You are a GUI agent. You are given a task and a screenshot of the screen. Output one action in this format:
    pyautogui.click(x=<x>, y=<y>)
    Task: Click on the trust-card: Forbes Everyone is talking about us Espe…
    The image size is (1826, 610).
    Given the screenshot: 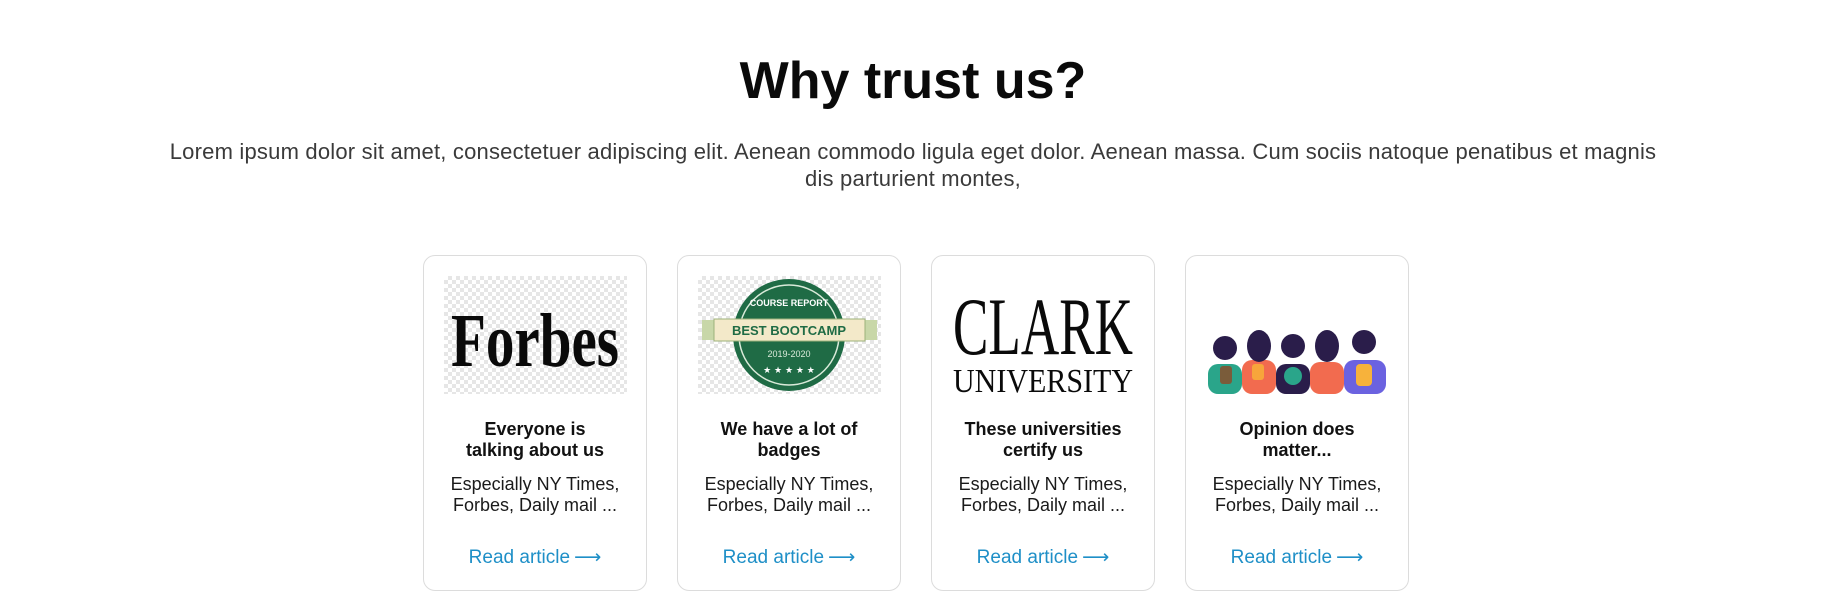 What is the action you would take?
    pyautogui.click(x=535, y=423)
    